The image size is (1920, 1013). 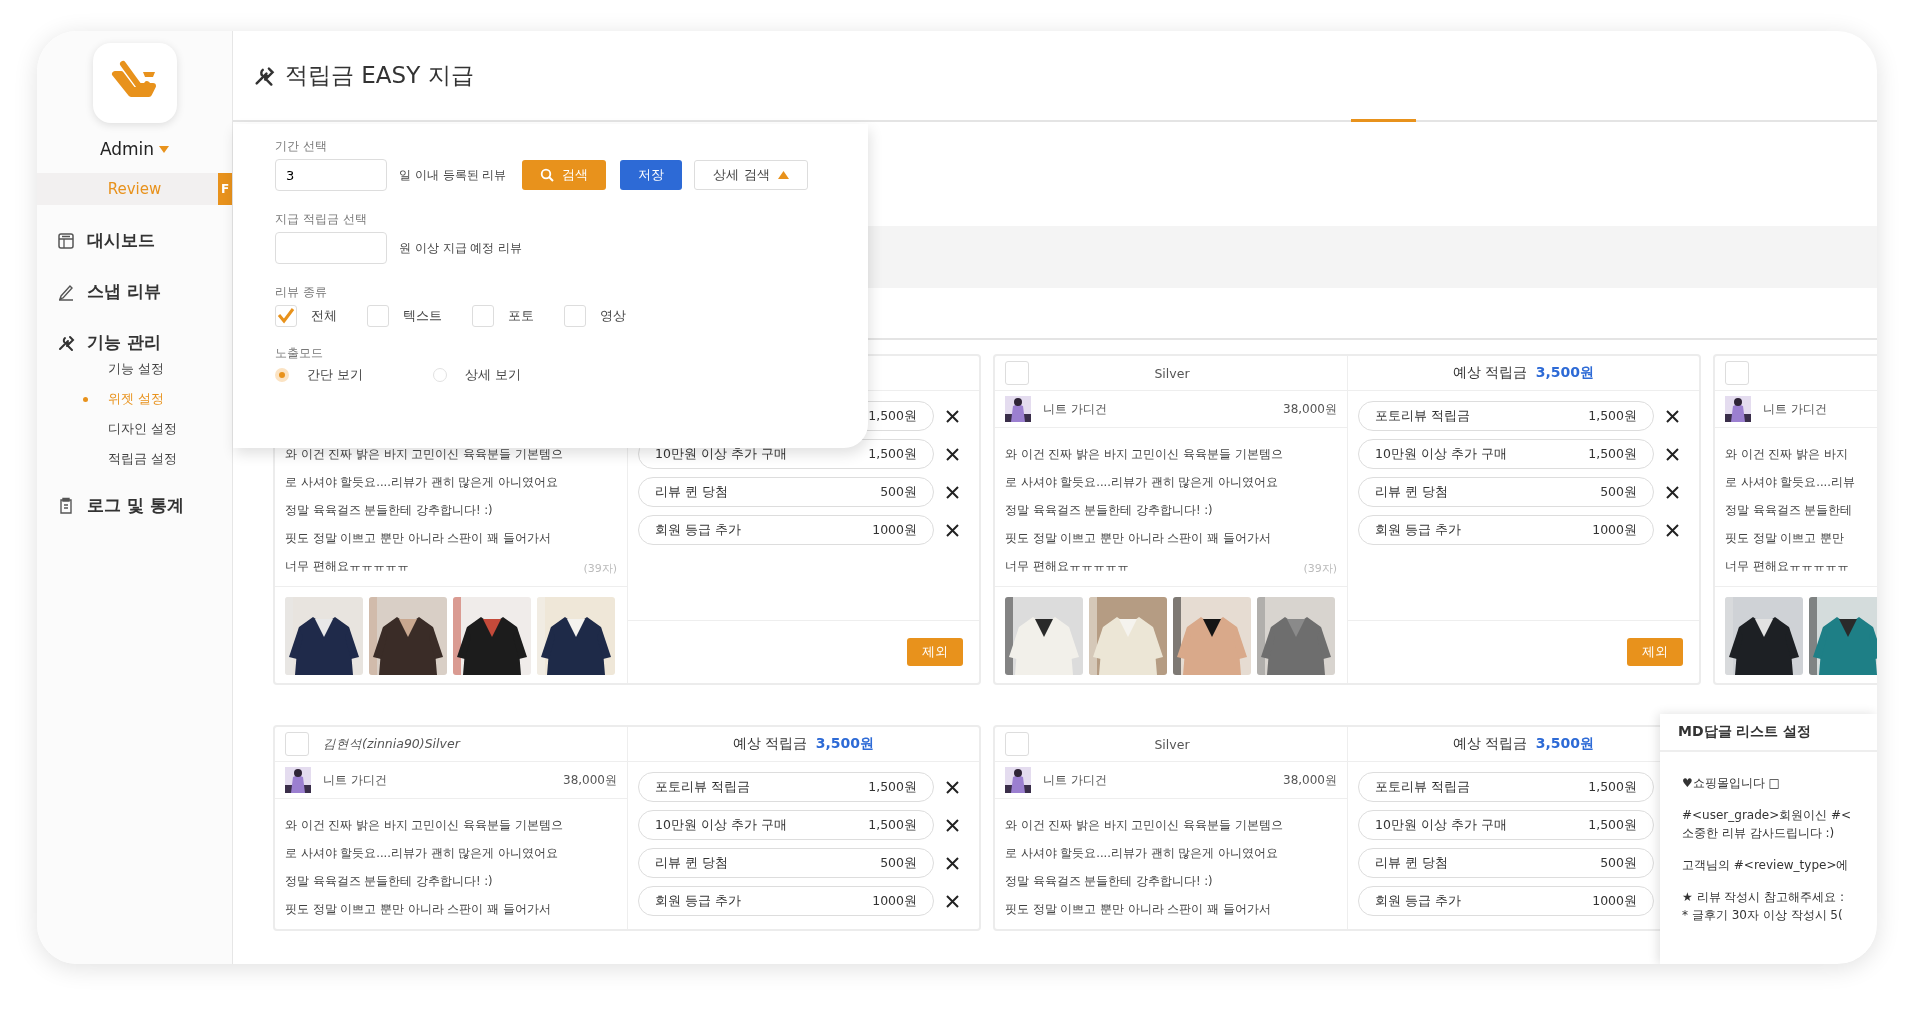 What do you see at coordinates (1764, 897) in the screenshot?
I see `reply-text-line: ★ 리뷰 작성시 참고해주세요 :` at bounding box center [1764, 897].